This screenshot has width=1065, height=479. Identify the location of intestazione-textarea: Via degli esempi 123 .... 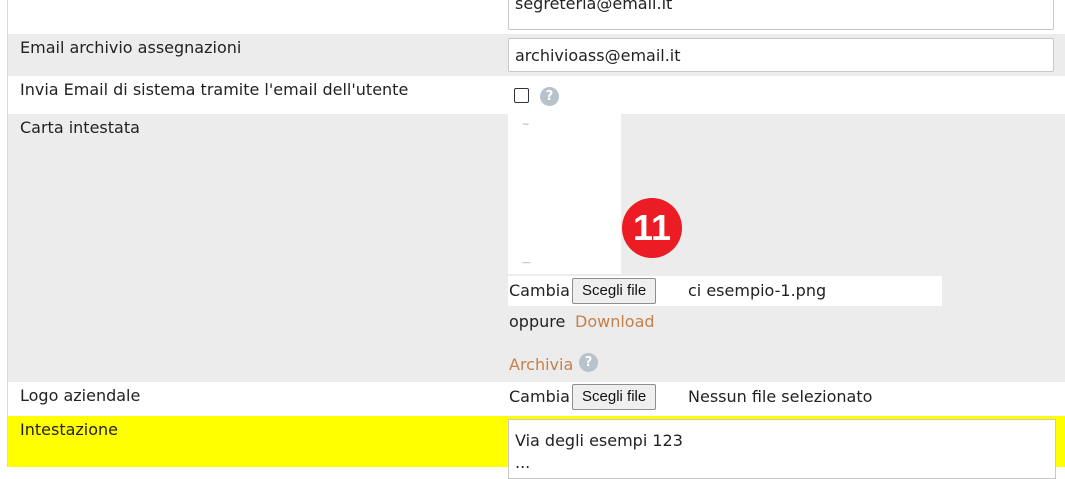
(782, 449).